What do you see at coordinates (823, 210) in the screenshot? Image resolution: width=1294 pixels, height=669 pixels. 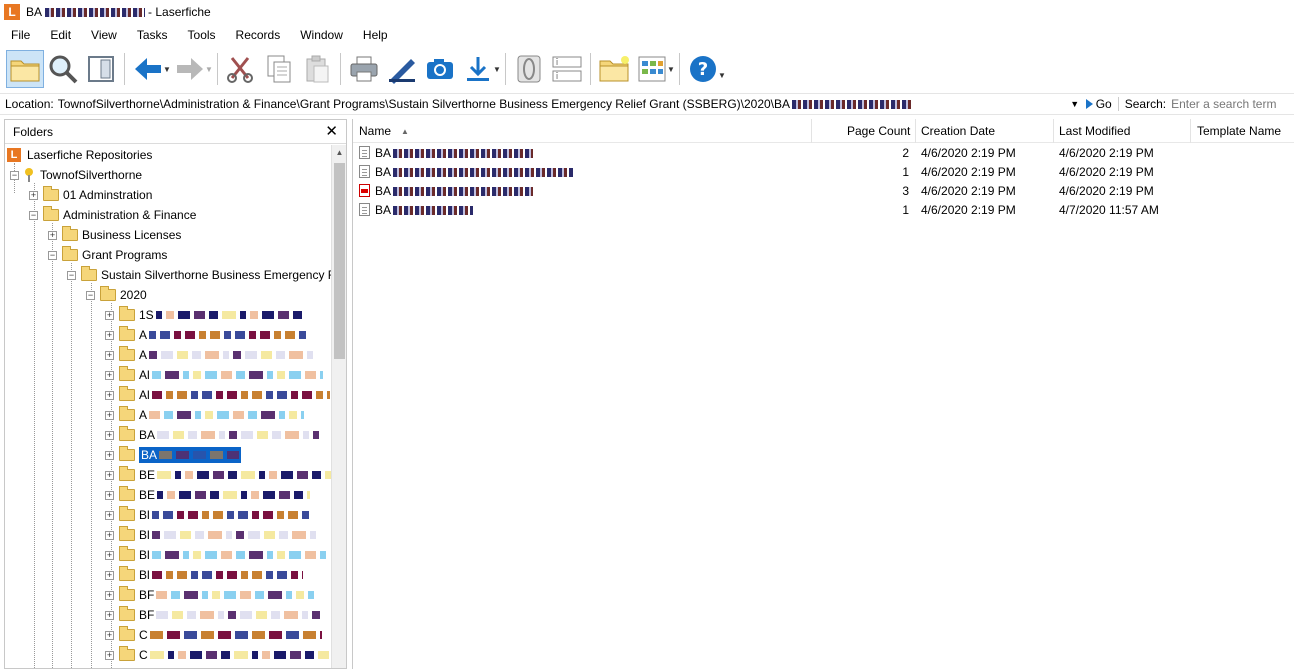 I see `file-row: BA 1 4/6/2020 2:19 PM 4/7/2020 11:57 AM` at bounding box center [823, 210].